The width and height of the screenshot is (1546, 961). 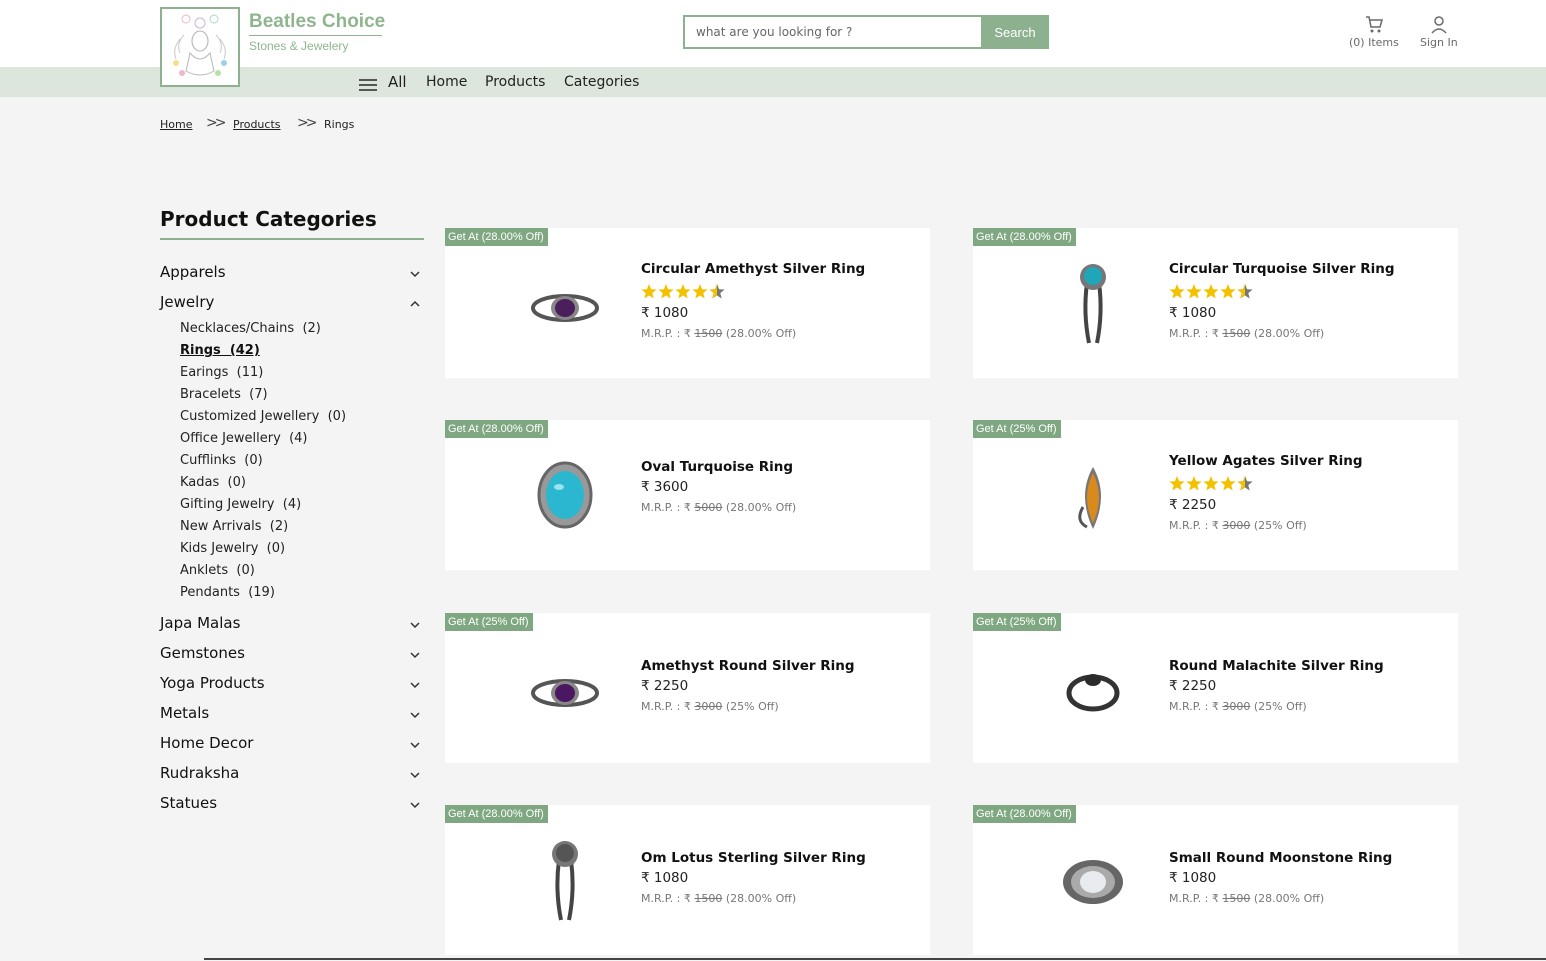 I want to click on product-name: Amethyst Round Silver Ring, so click(x=748, y=666).